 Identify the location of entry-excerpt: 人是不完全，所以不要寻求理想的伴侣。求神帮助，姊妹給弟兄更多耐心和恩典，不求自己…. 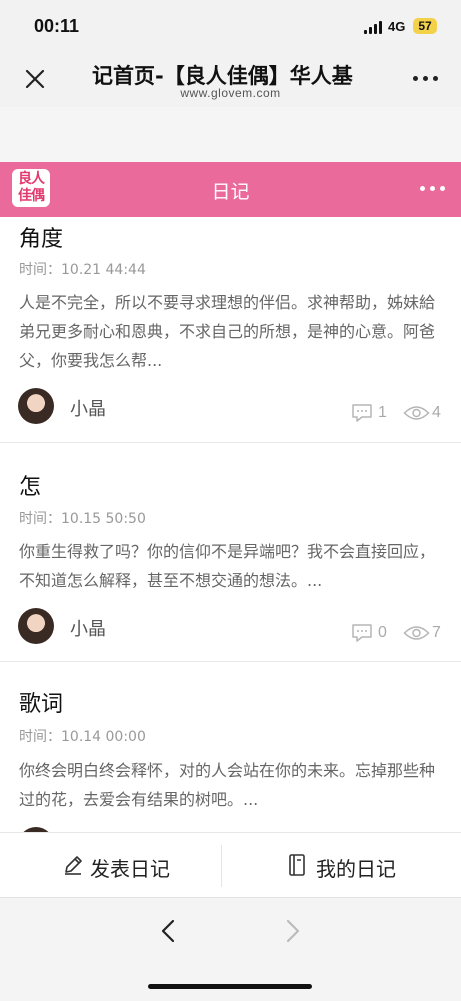
(231, 331).